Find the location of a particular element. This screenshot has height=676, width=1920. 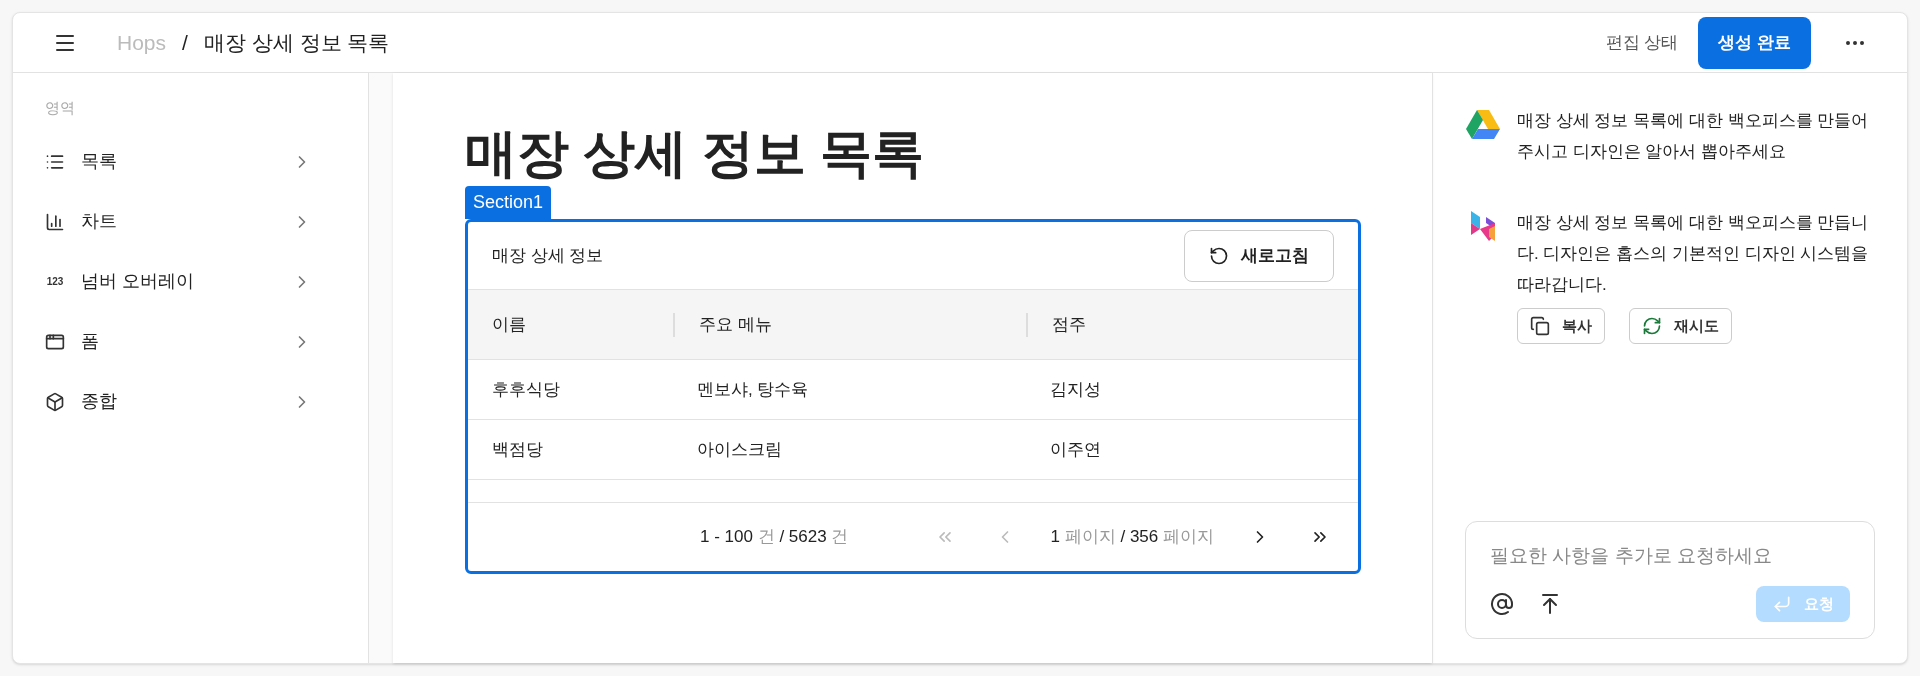

sidebar-item: 종합 is located at coordinates (190, 401).